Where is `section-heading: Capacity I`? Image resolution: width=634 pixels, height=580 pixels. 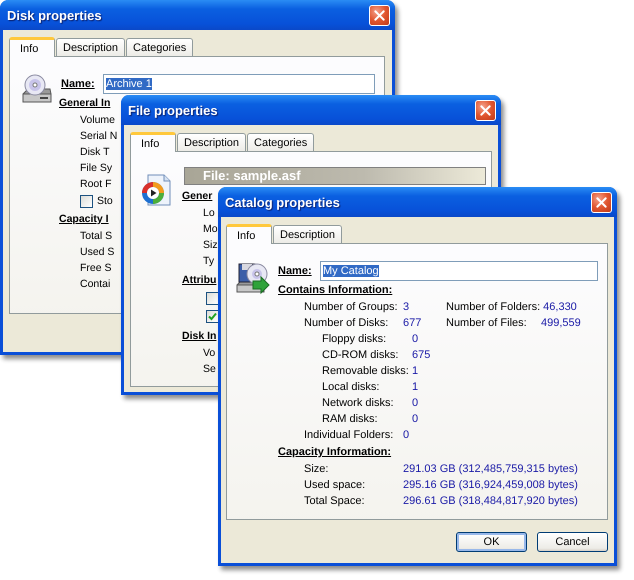
section-heading: Capacity I is located at coordinates (84, 219).